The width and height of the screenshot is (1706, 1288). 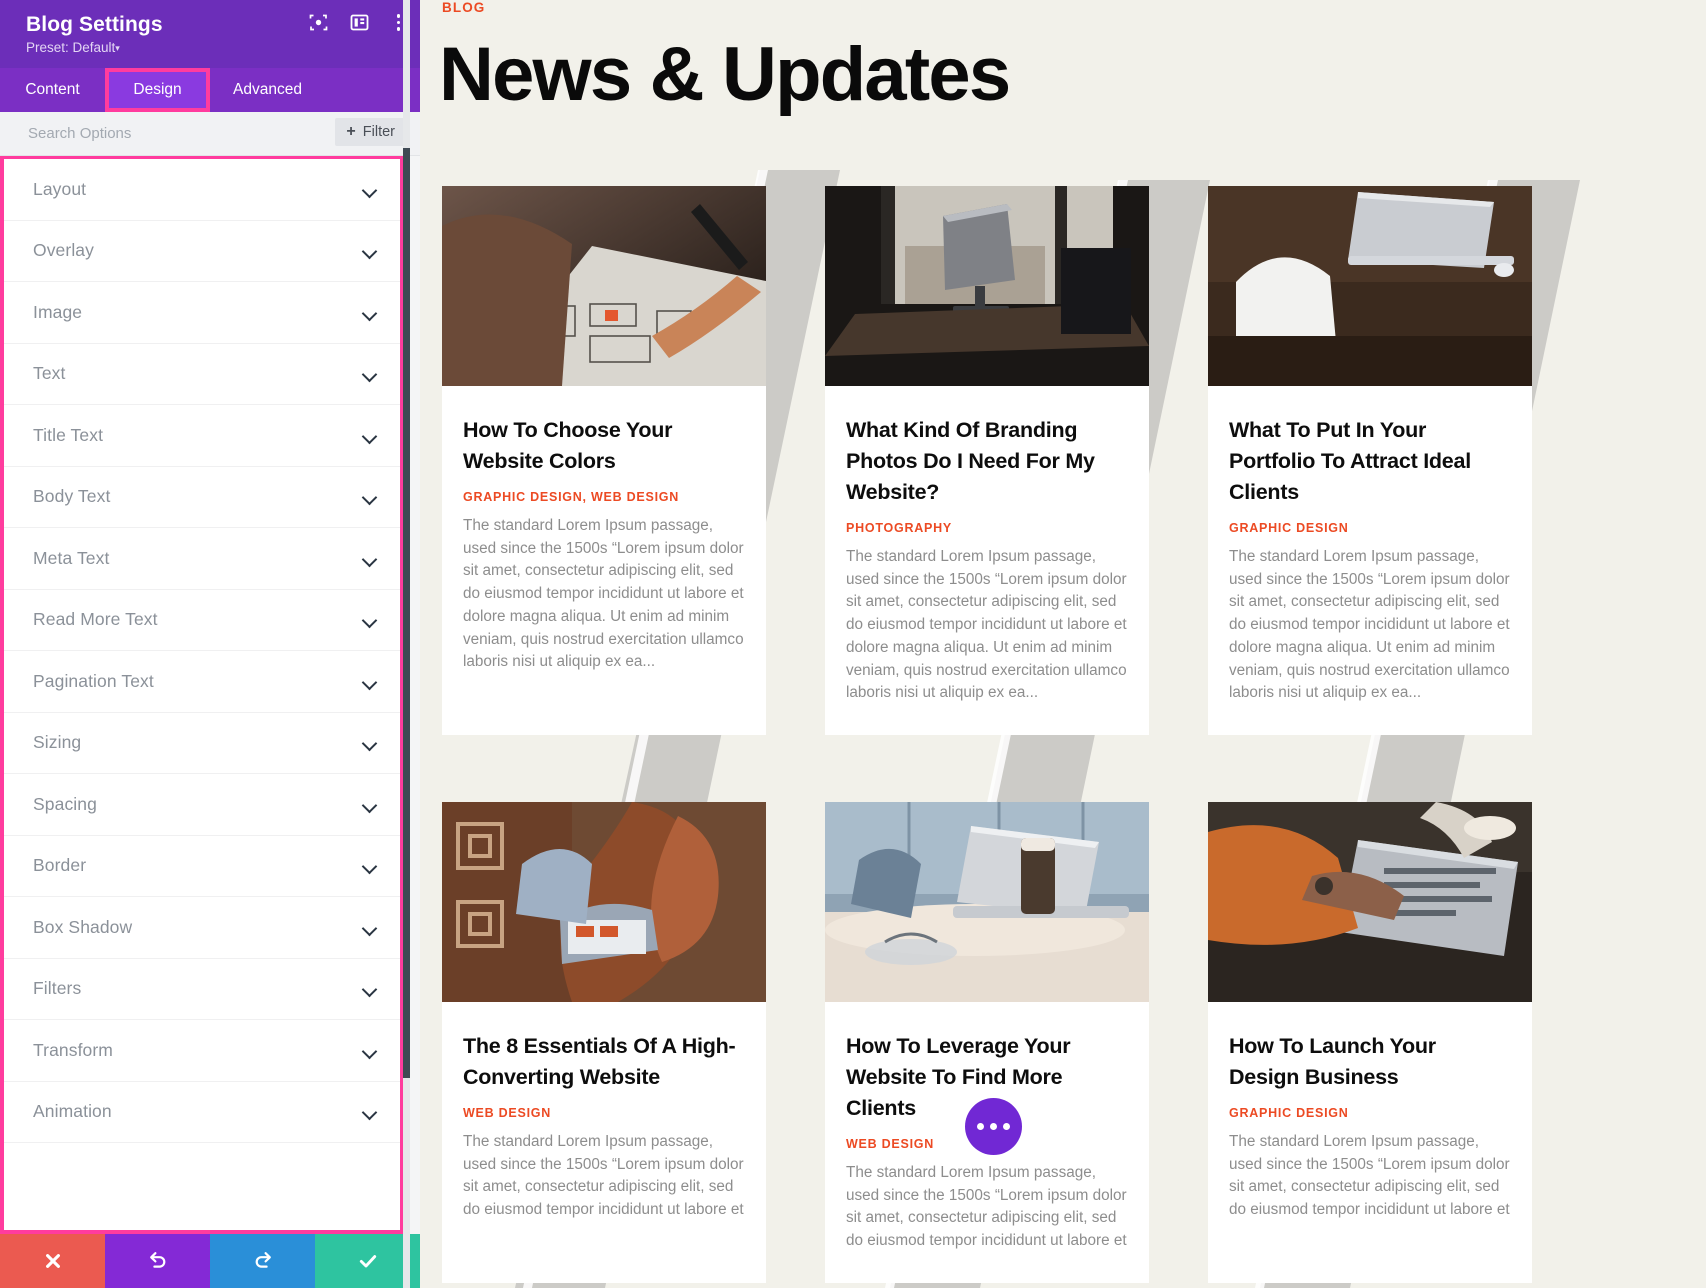 I want to click on tab-advanced: Advanced, so click(x=267, y=90).